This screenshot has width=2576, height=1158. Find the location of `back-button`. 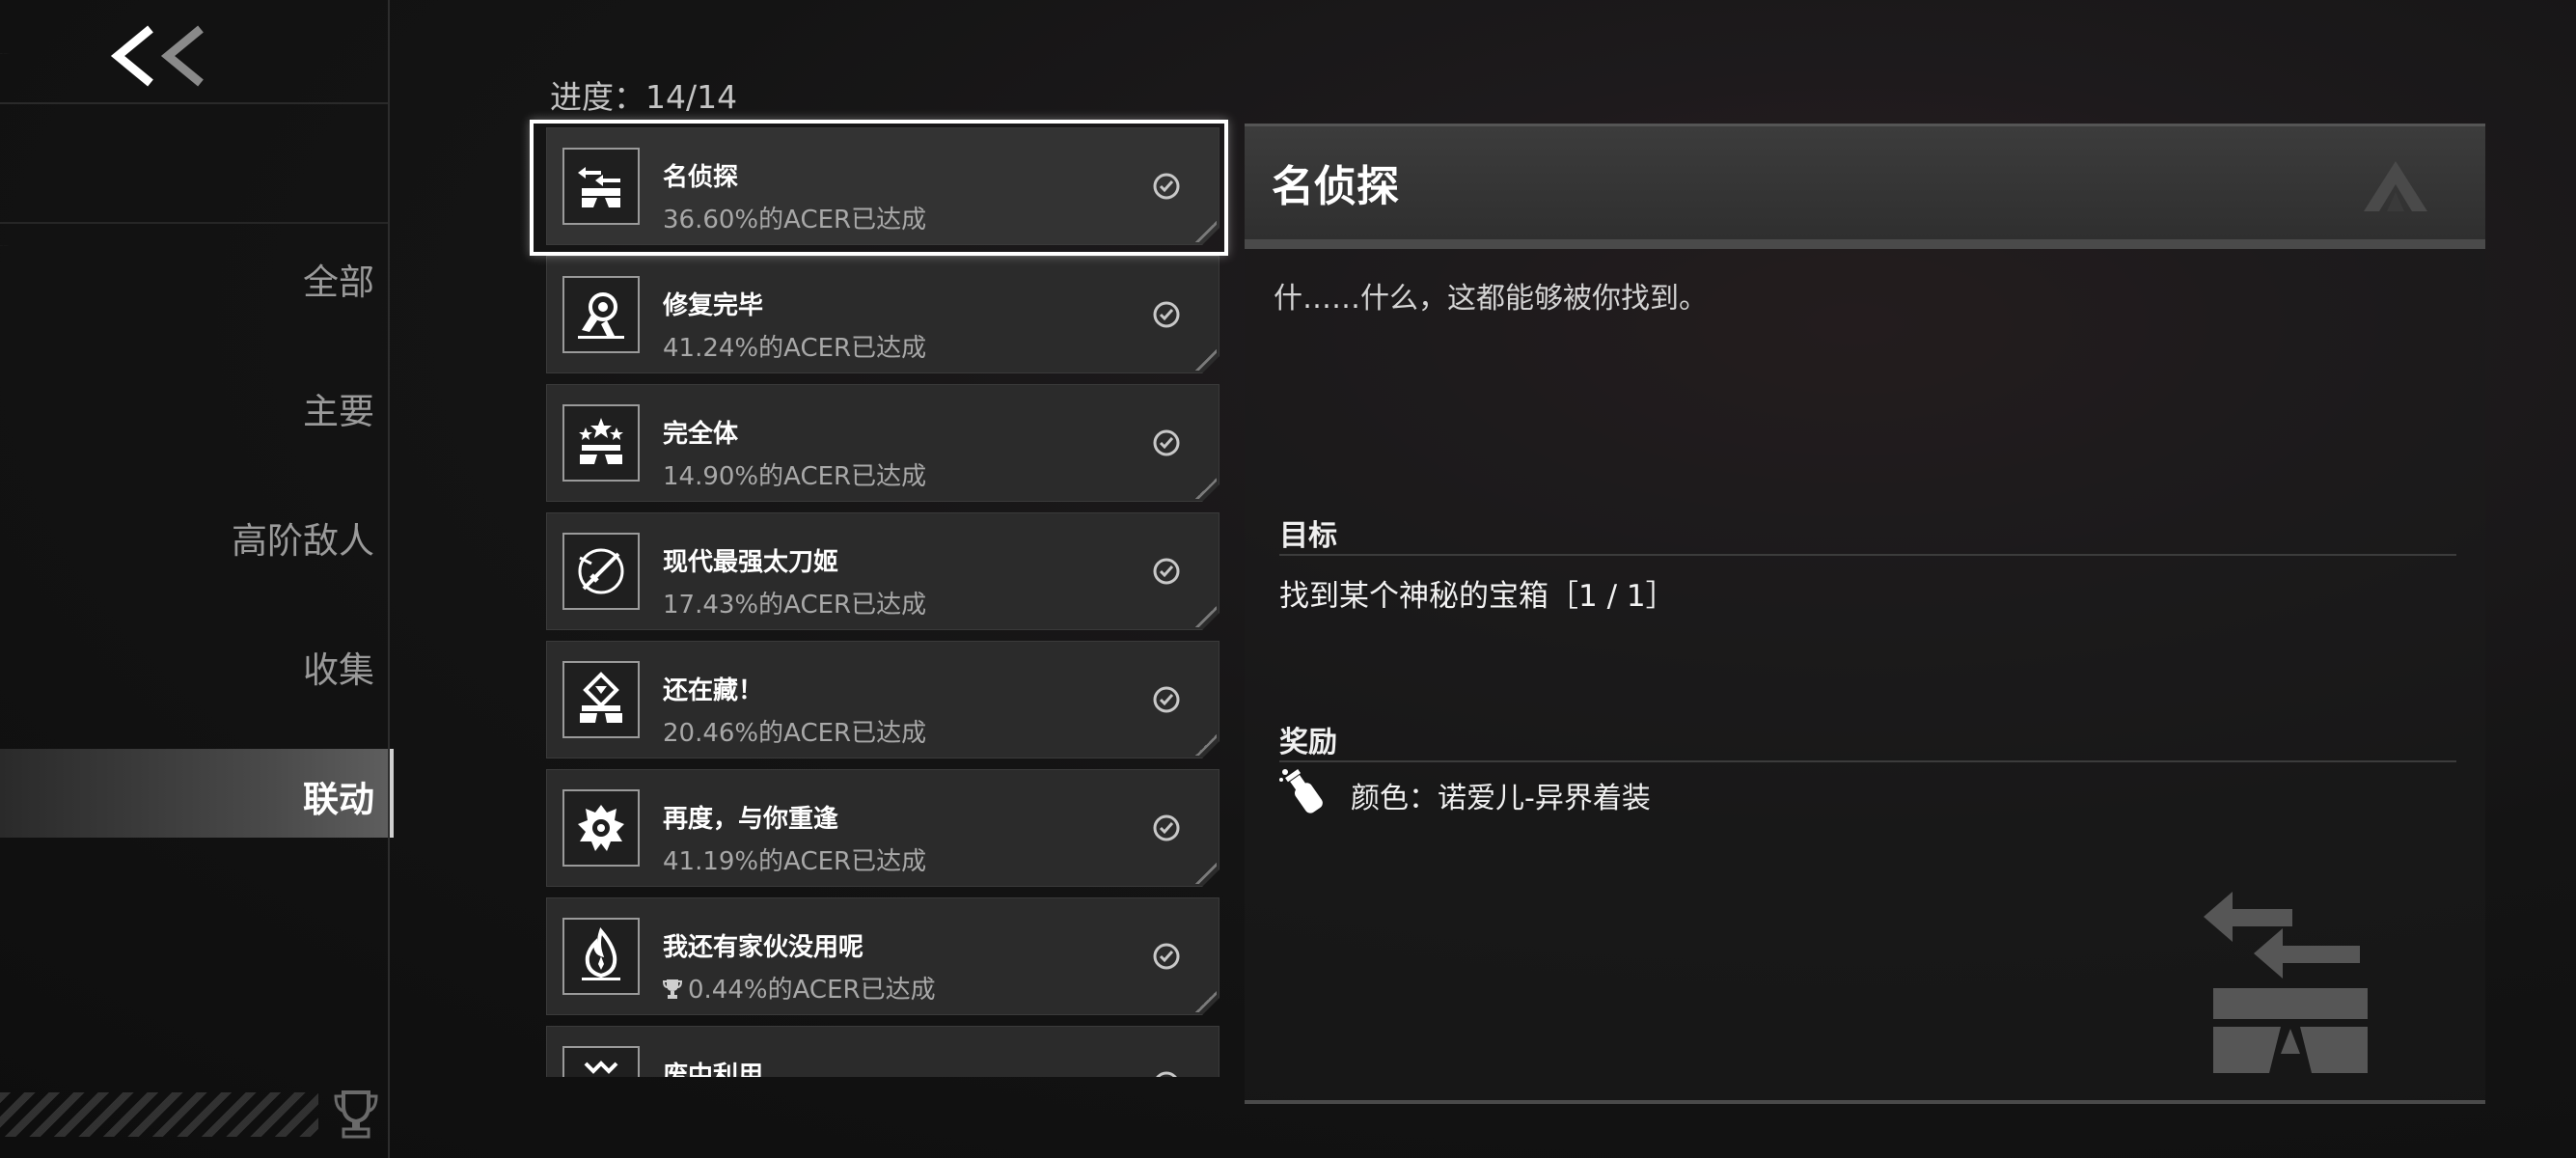

back-button is located at coordinates (161, 56).